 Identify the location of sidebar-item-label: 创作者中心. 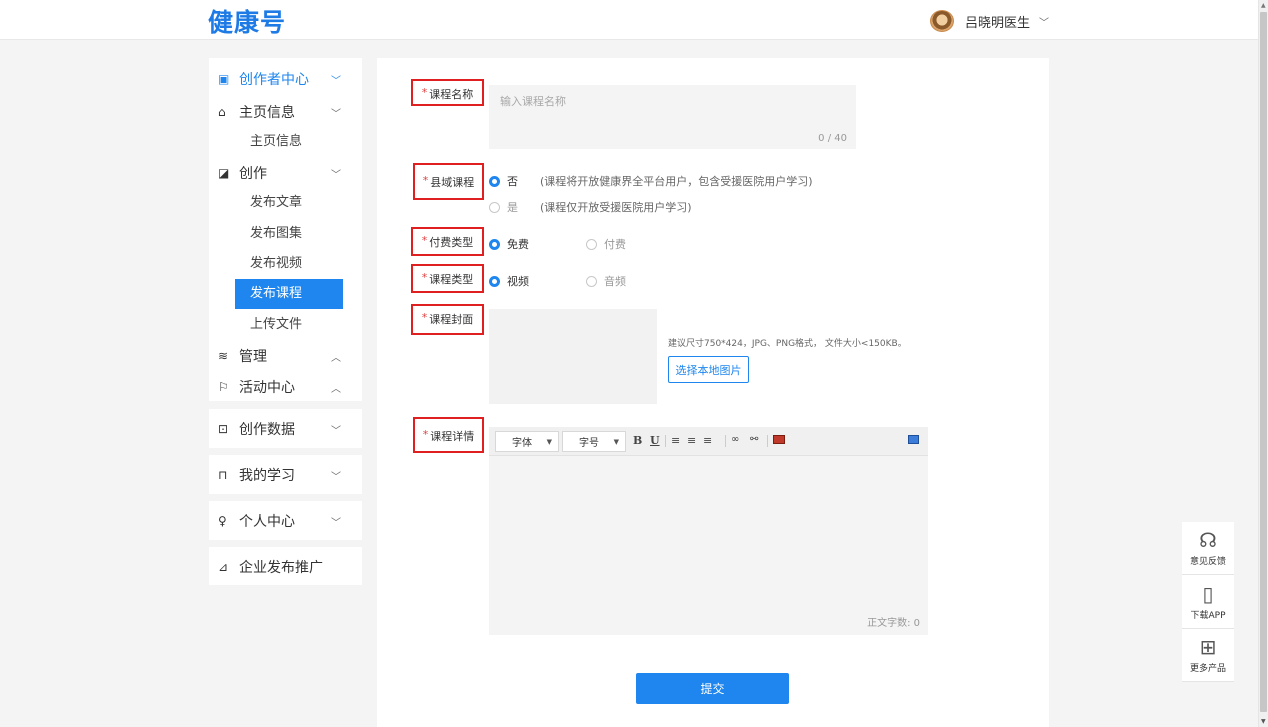
(274, 80).